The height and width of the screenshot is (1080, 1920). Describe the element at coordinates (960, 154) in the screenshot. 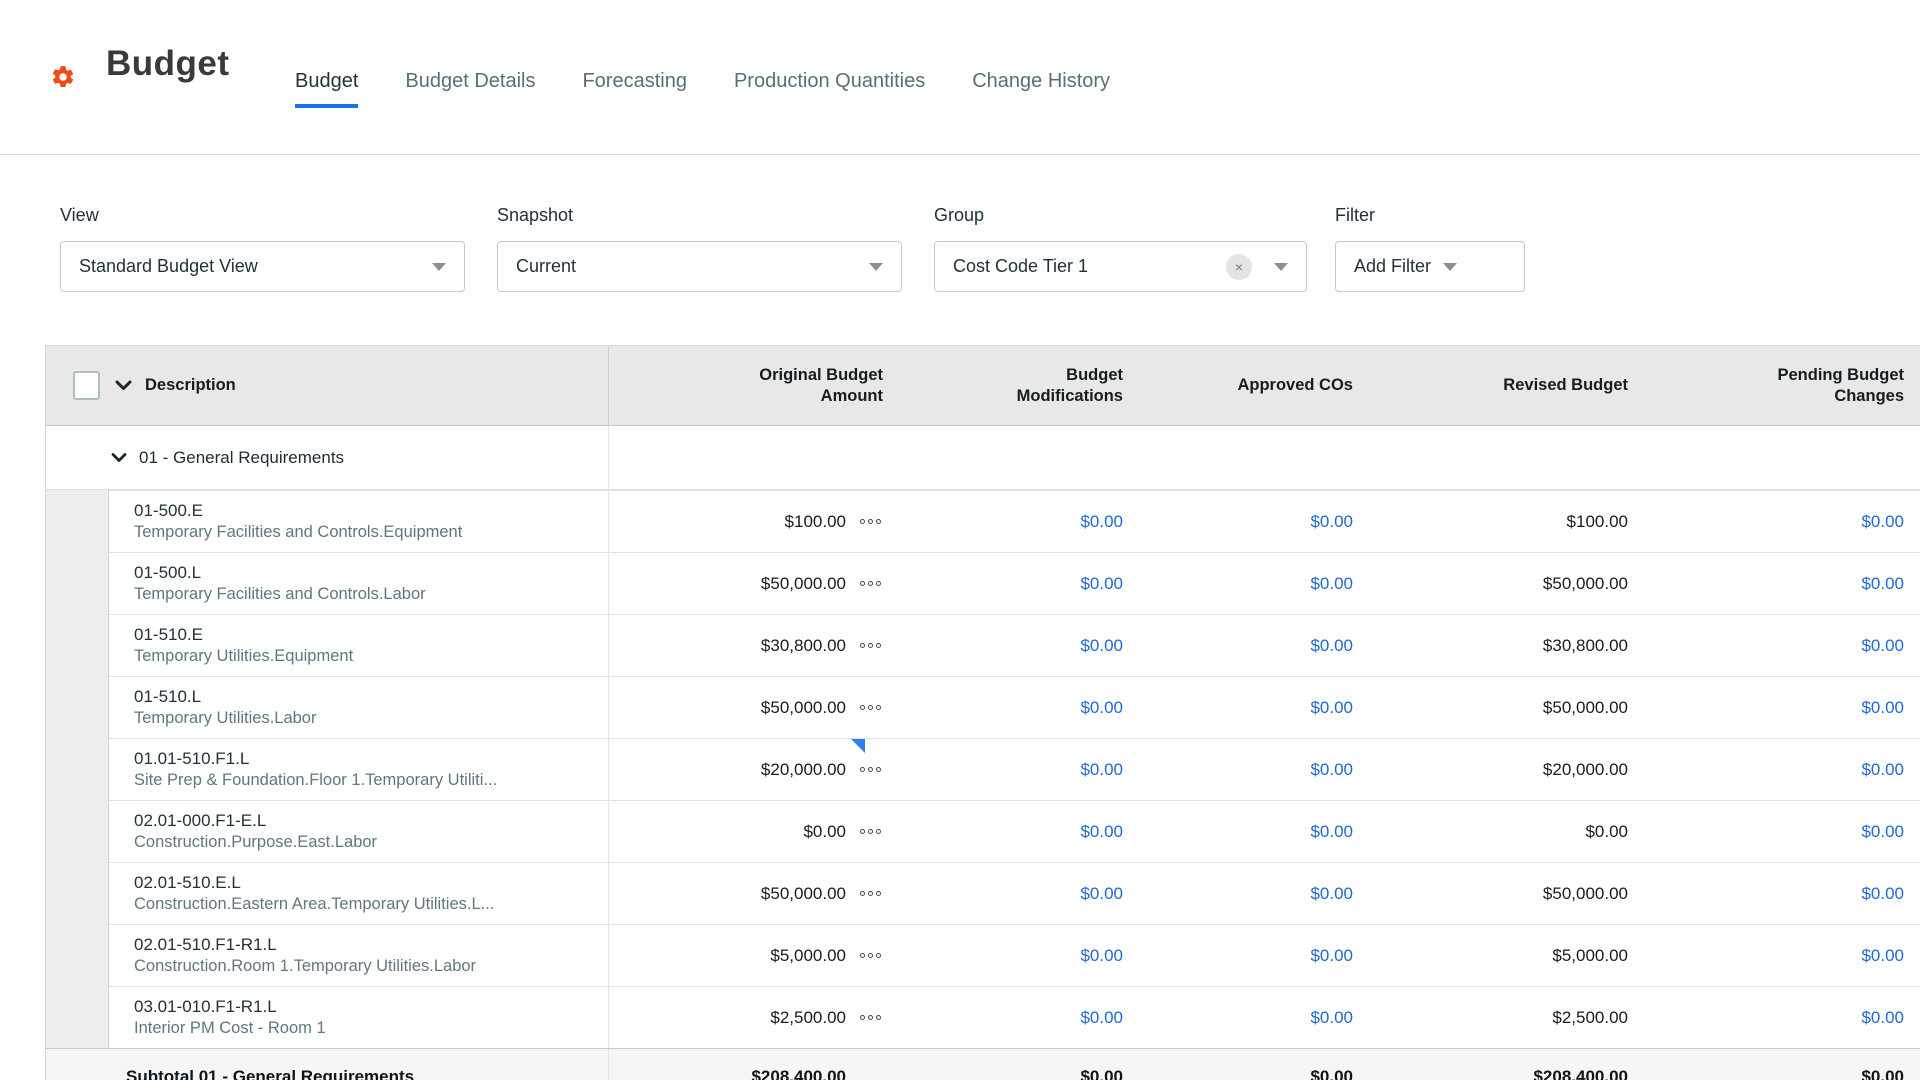

I see `header-divider` at that location.